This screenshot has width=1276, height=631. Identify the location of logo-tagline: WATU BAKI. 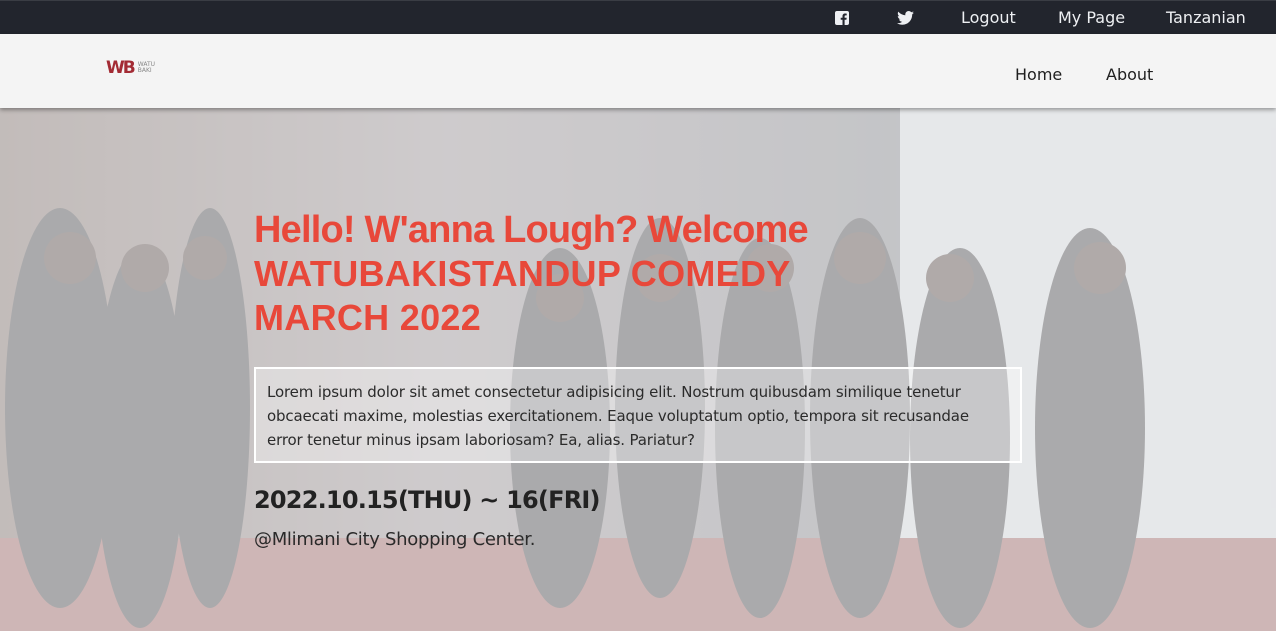
(146, 67).